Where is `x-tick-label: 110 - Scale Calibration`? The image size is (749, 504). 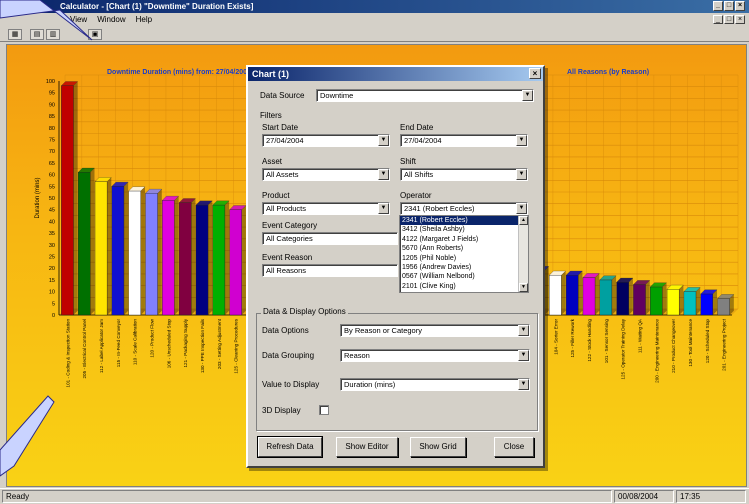 x-tick-label: 110 - Scale Calibration is located at coordinates (135, 342).